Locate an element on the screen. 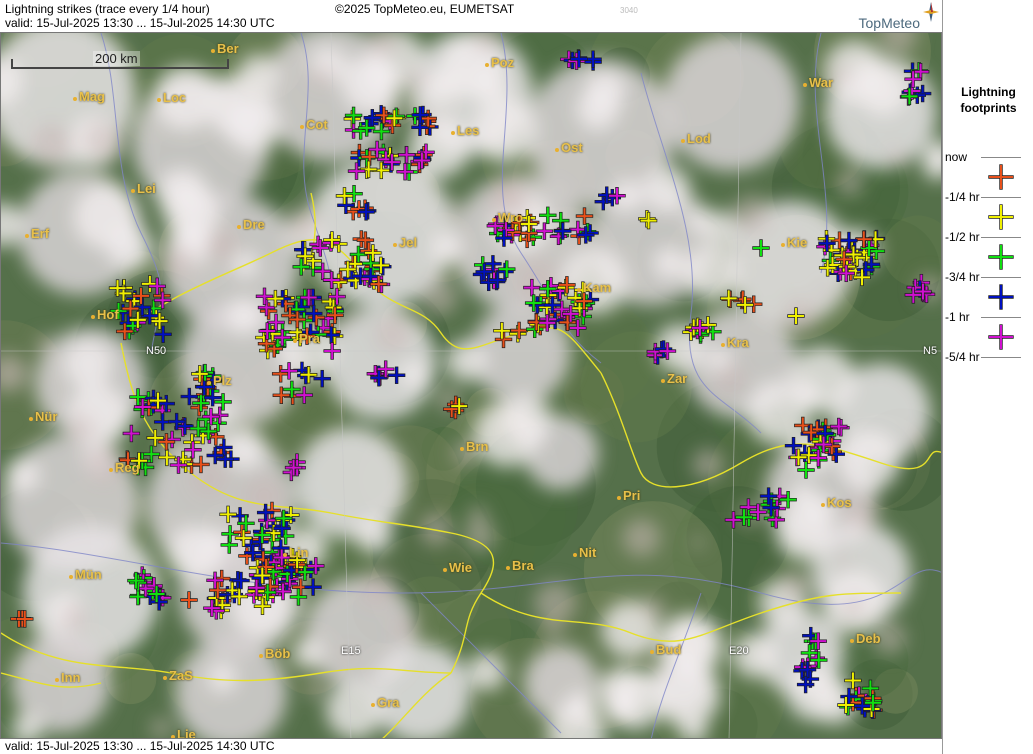  city-label: Gra is located at coordinates (385, 702).